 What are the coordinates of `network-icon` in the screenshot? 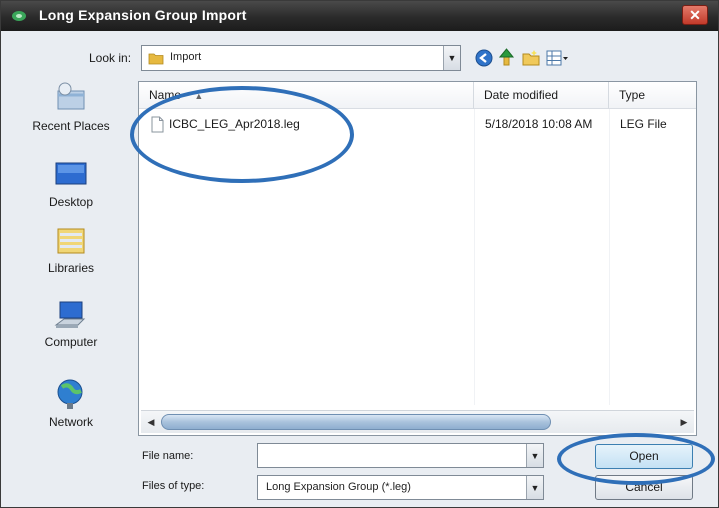 It's located at (70, 394).